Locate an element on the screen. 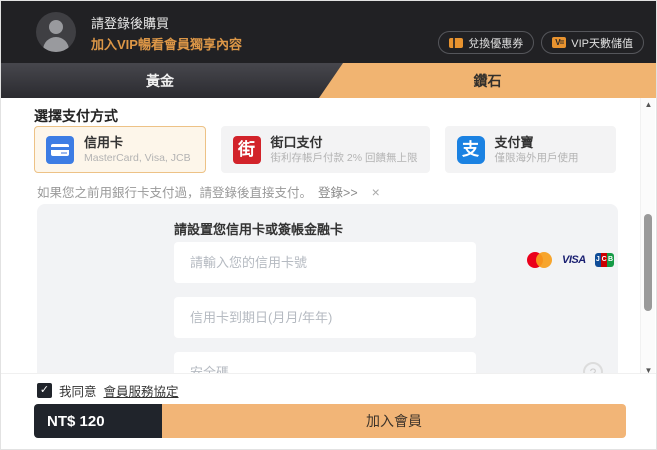 The height and width of the screenshot is (450, 657). method-name: 信用卡 is located at coordinates (104, 142).